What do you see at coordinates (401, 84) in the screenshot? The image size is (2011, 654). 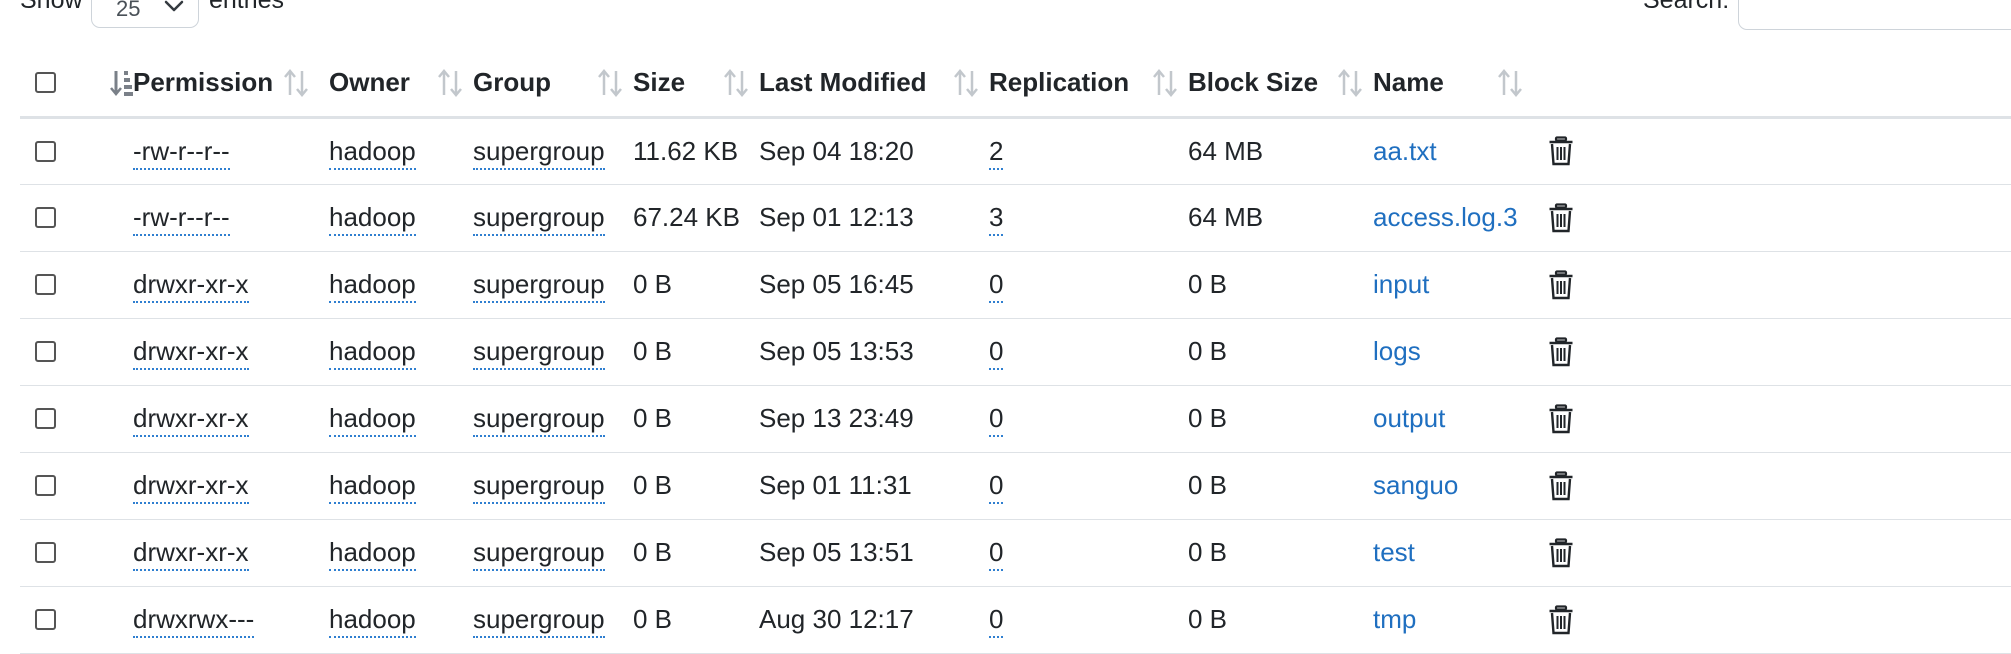 I see `header-owner: Owner` at bounding box center [401, 84].